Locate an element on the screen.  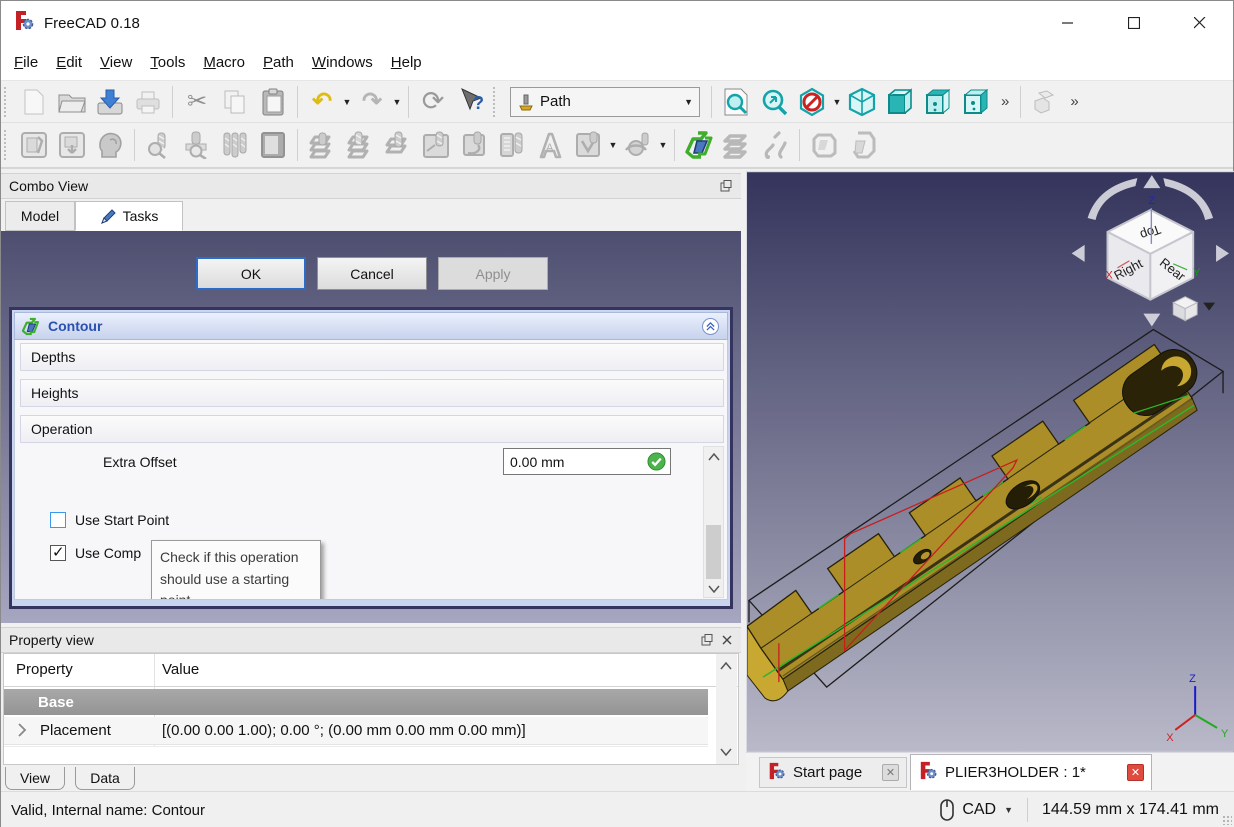
close-panel-icon is located at coordinates (727, 640).